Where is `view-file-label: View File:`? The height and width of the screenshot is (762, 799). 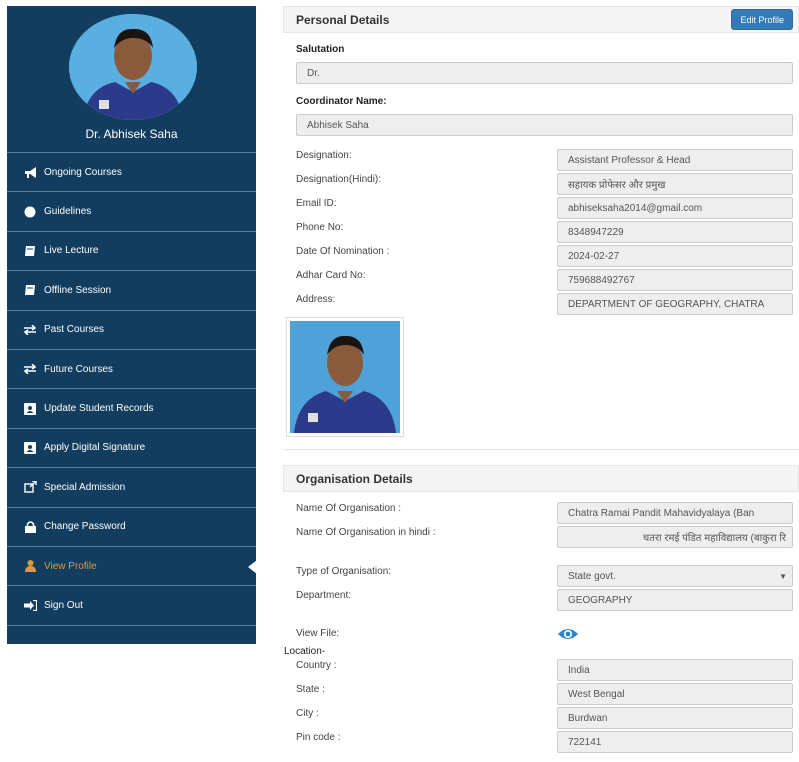 view-file-label: View File: is located at coordinates (318, 633).